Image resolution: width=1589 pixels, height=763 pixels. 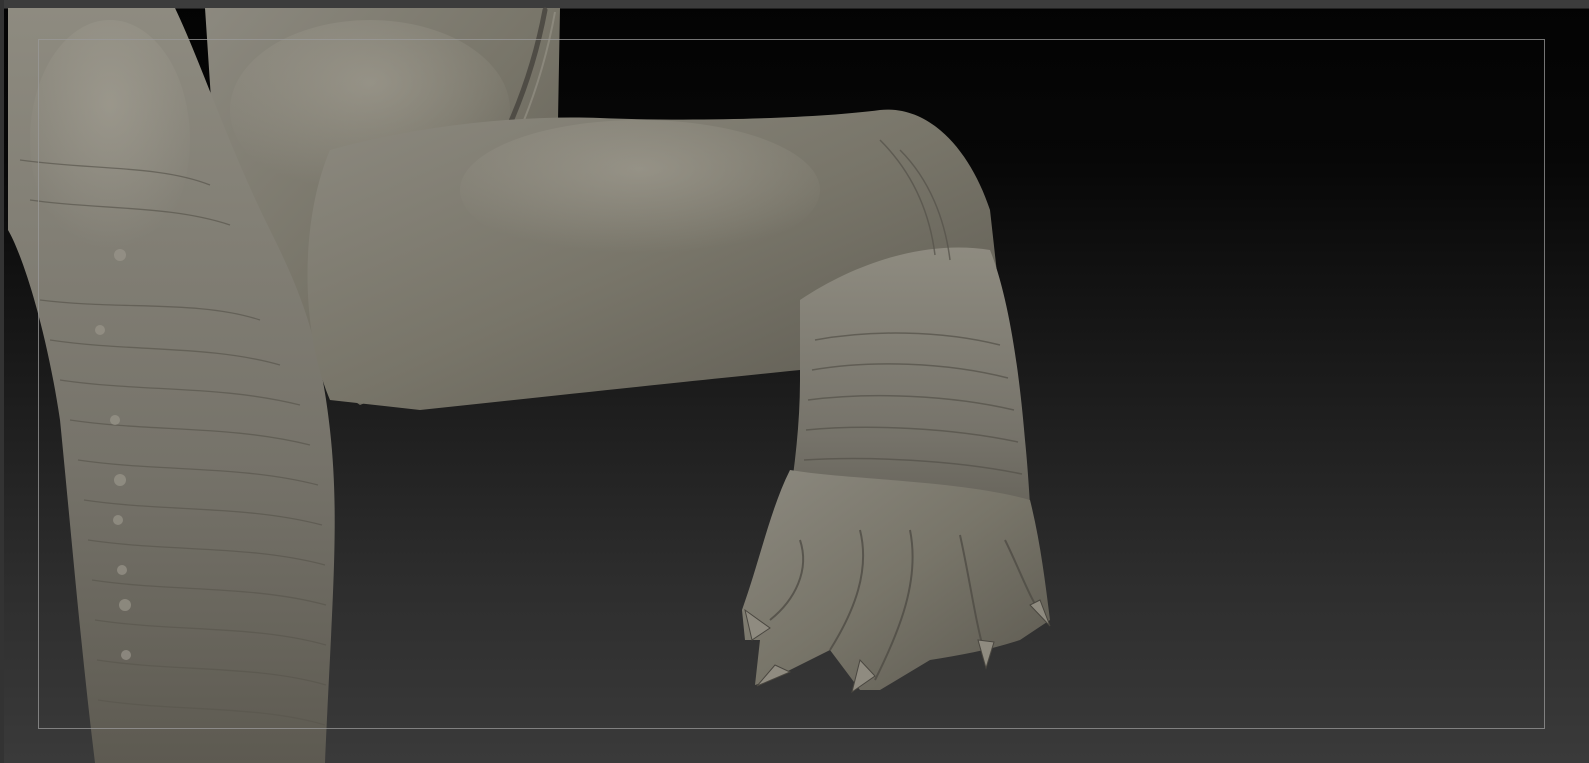 What do you see at coordinates (896, 580) in the screenshot?
I see `hind-foot` at bounding box center [896, 580].